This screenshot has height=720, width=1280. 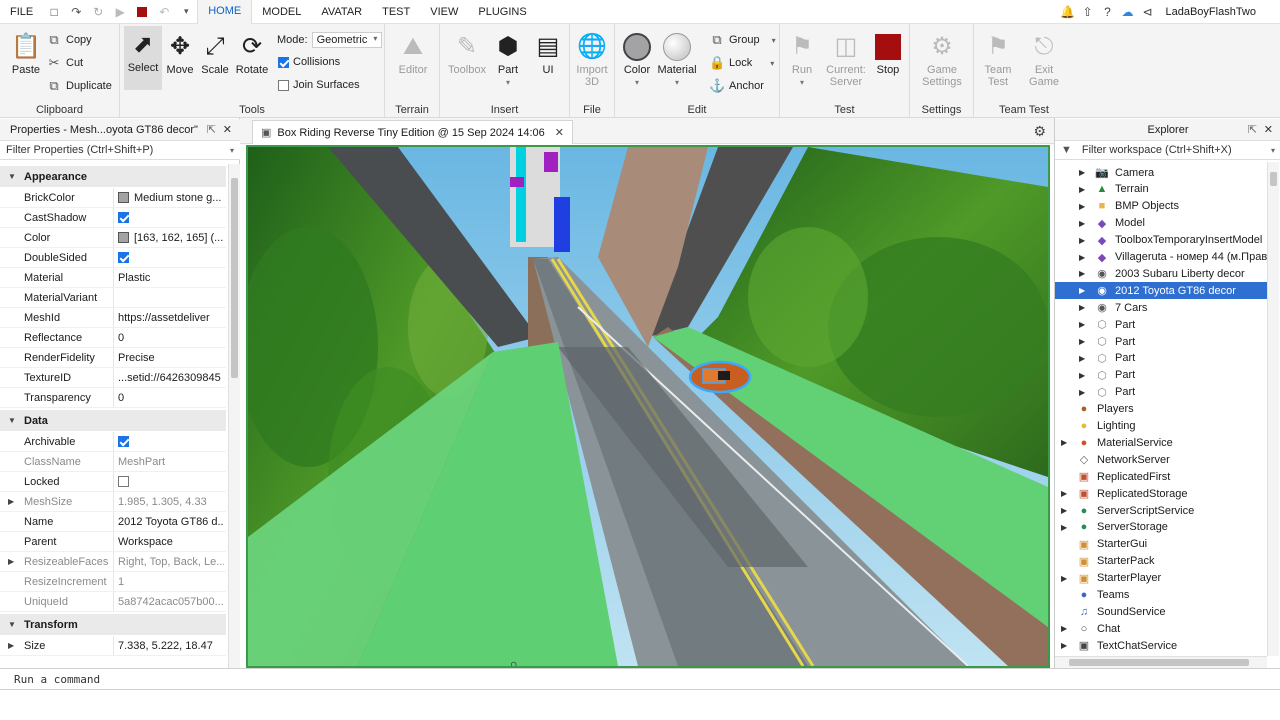 I want to click on property-value: Precise, so click(x=171, y=358).